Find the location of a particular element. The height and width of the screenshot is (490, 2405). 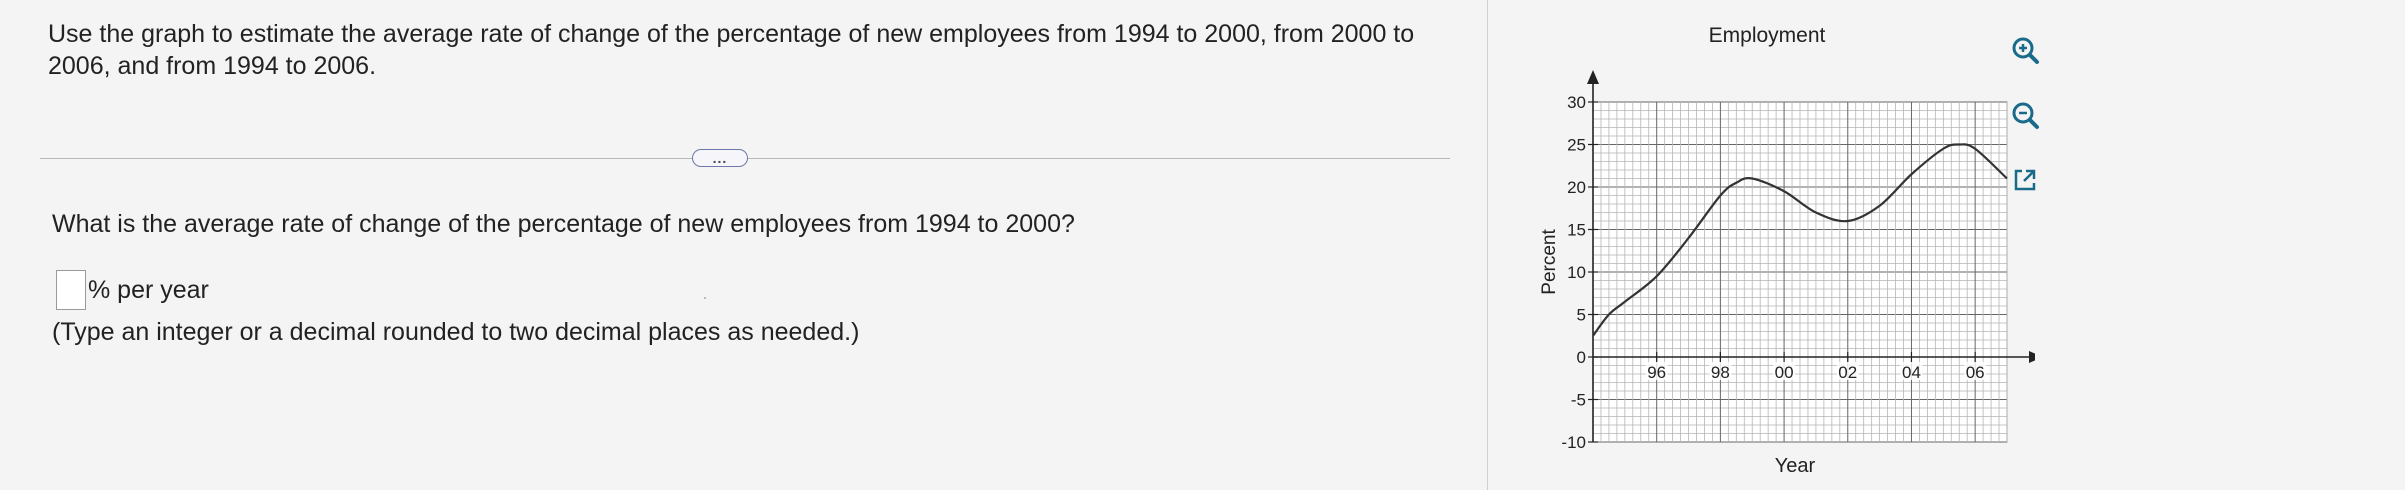

y-tick-label: 10 is located at coordinates (1576, 272).